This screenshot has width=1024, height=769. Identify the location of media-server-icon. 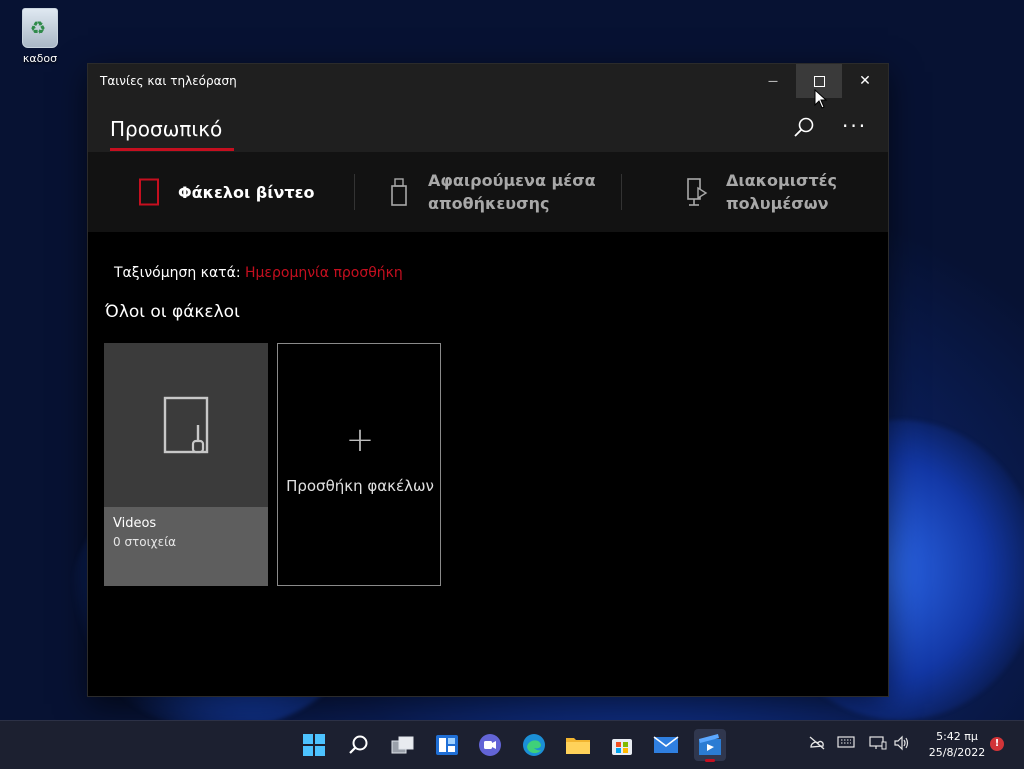
(697, 192).